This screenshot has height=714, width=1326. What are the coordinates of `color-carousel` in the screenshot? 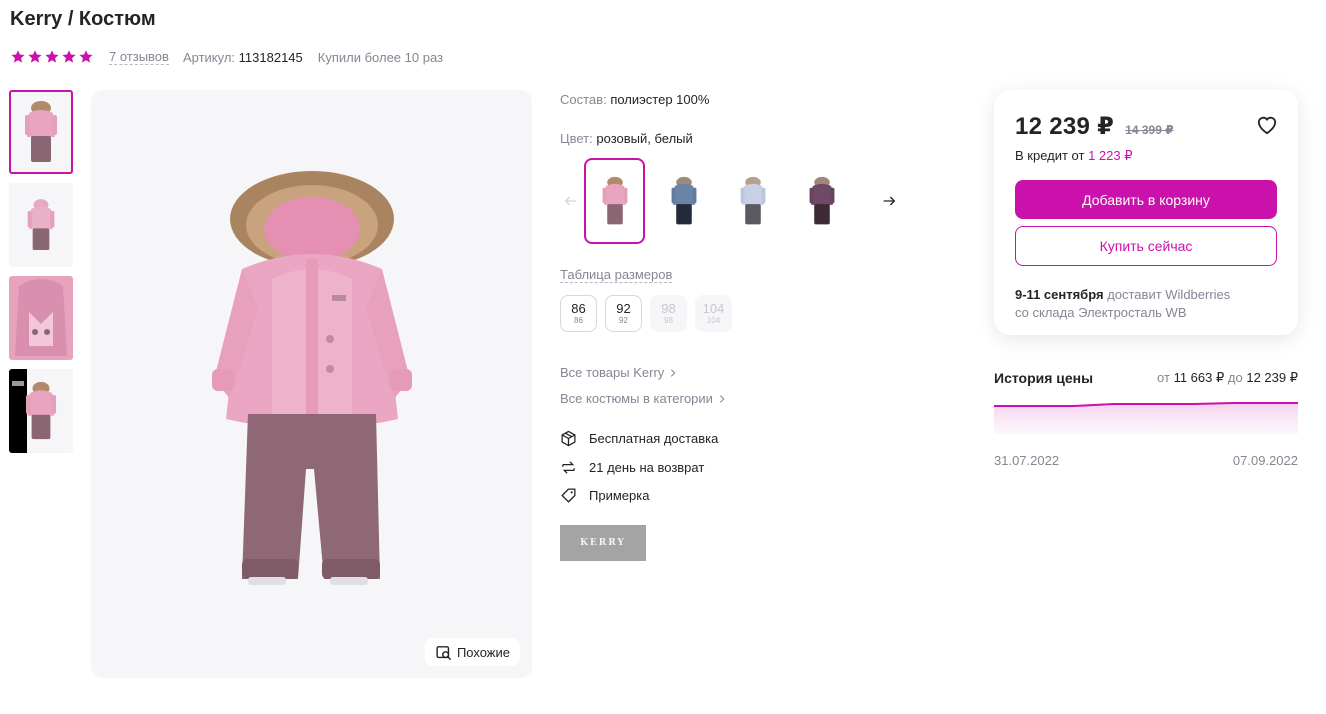 It's located at (730, 201).